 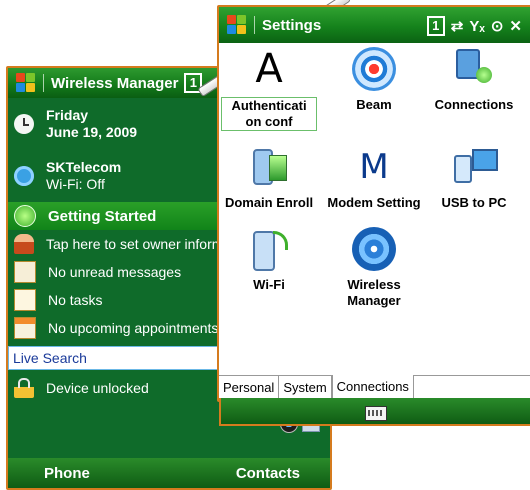 What do you see at coordinates (25, 272) in the screenshot?
I see `messaging-icon` at bounding box center [25, 272].